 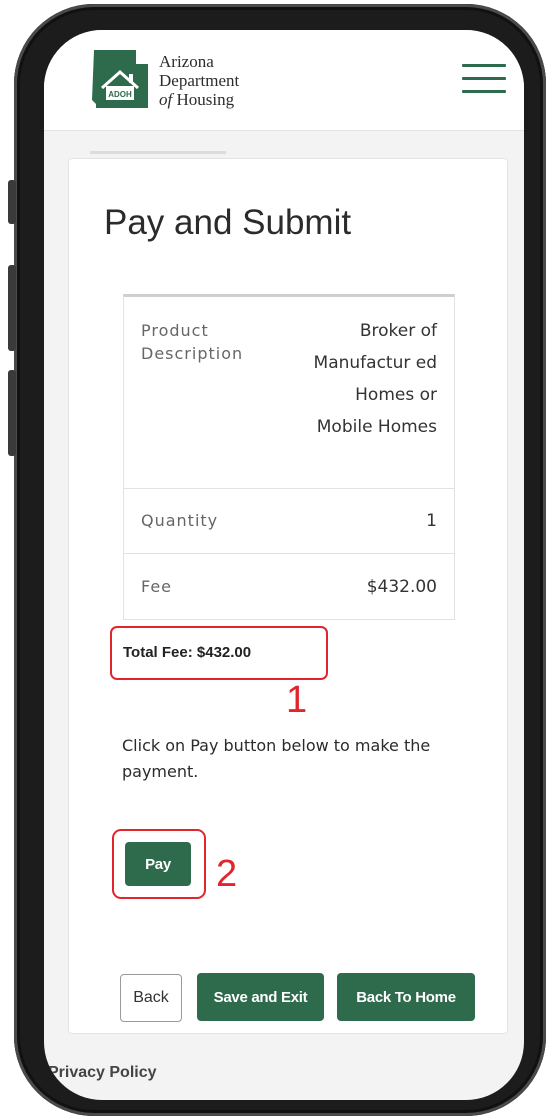 I want to click on table-row: Fee $432.00, so click(x=289, y=587).